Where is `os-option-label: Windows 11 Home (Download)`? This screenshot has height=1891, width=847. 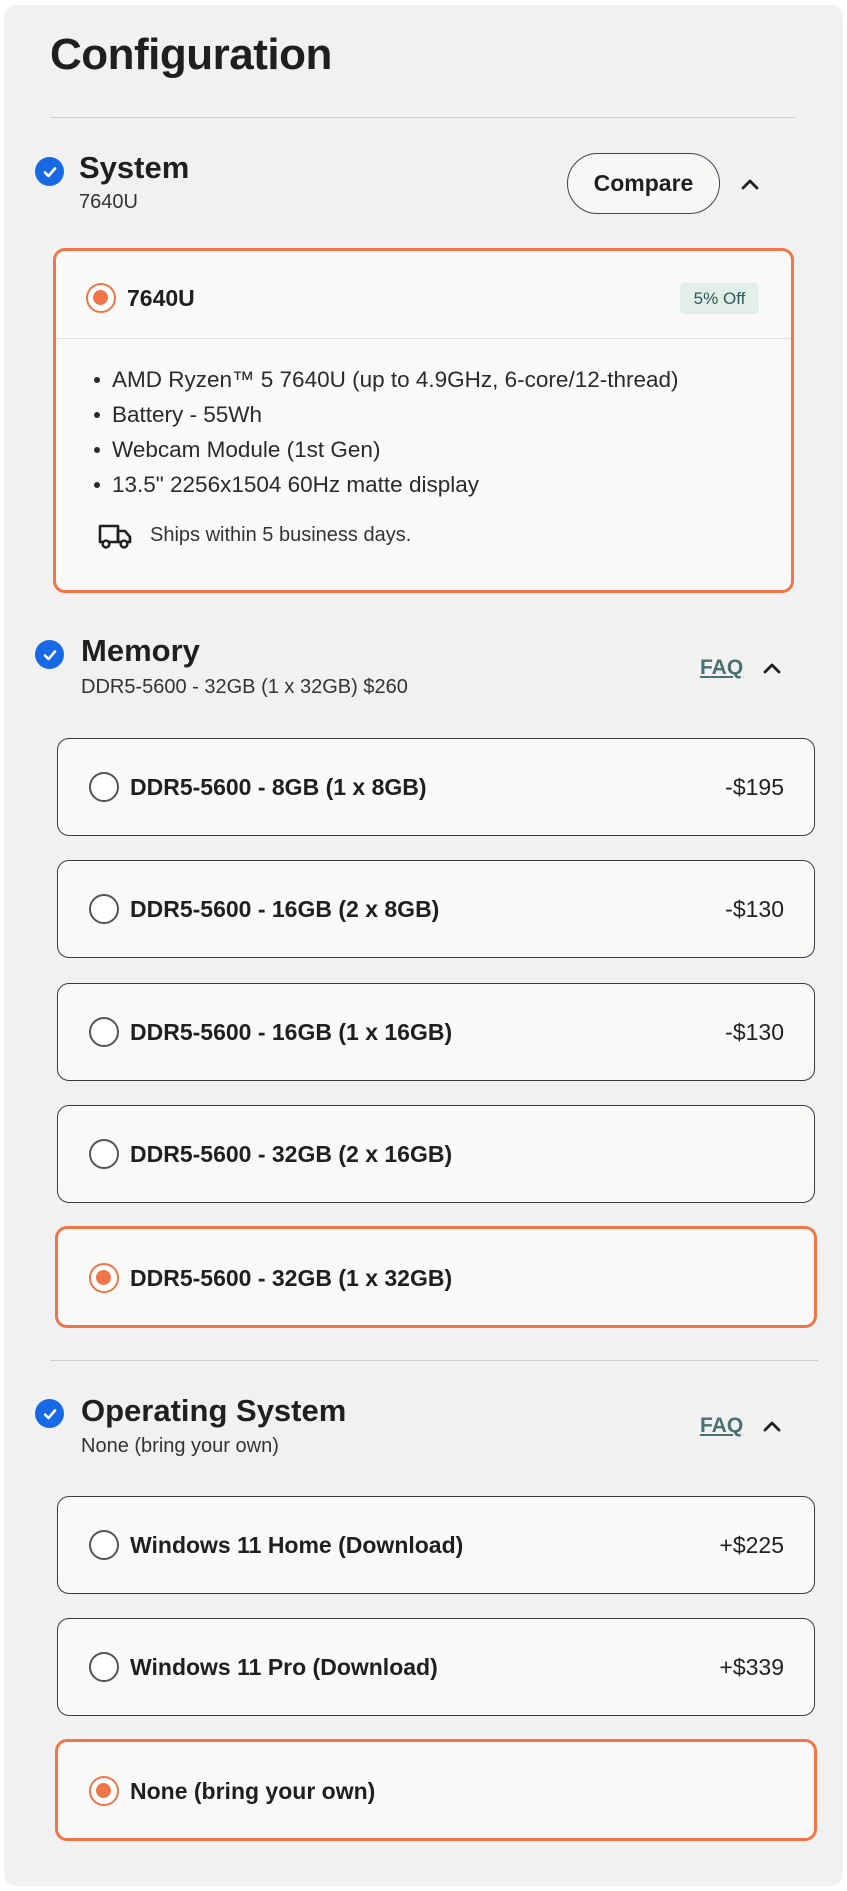
os-option-label: Windows 11 Home (Download) is located at coordinates (297, 1545).